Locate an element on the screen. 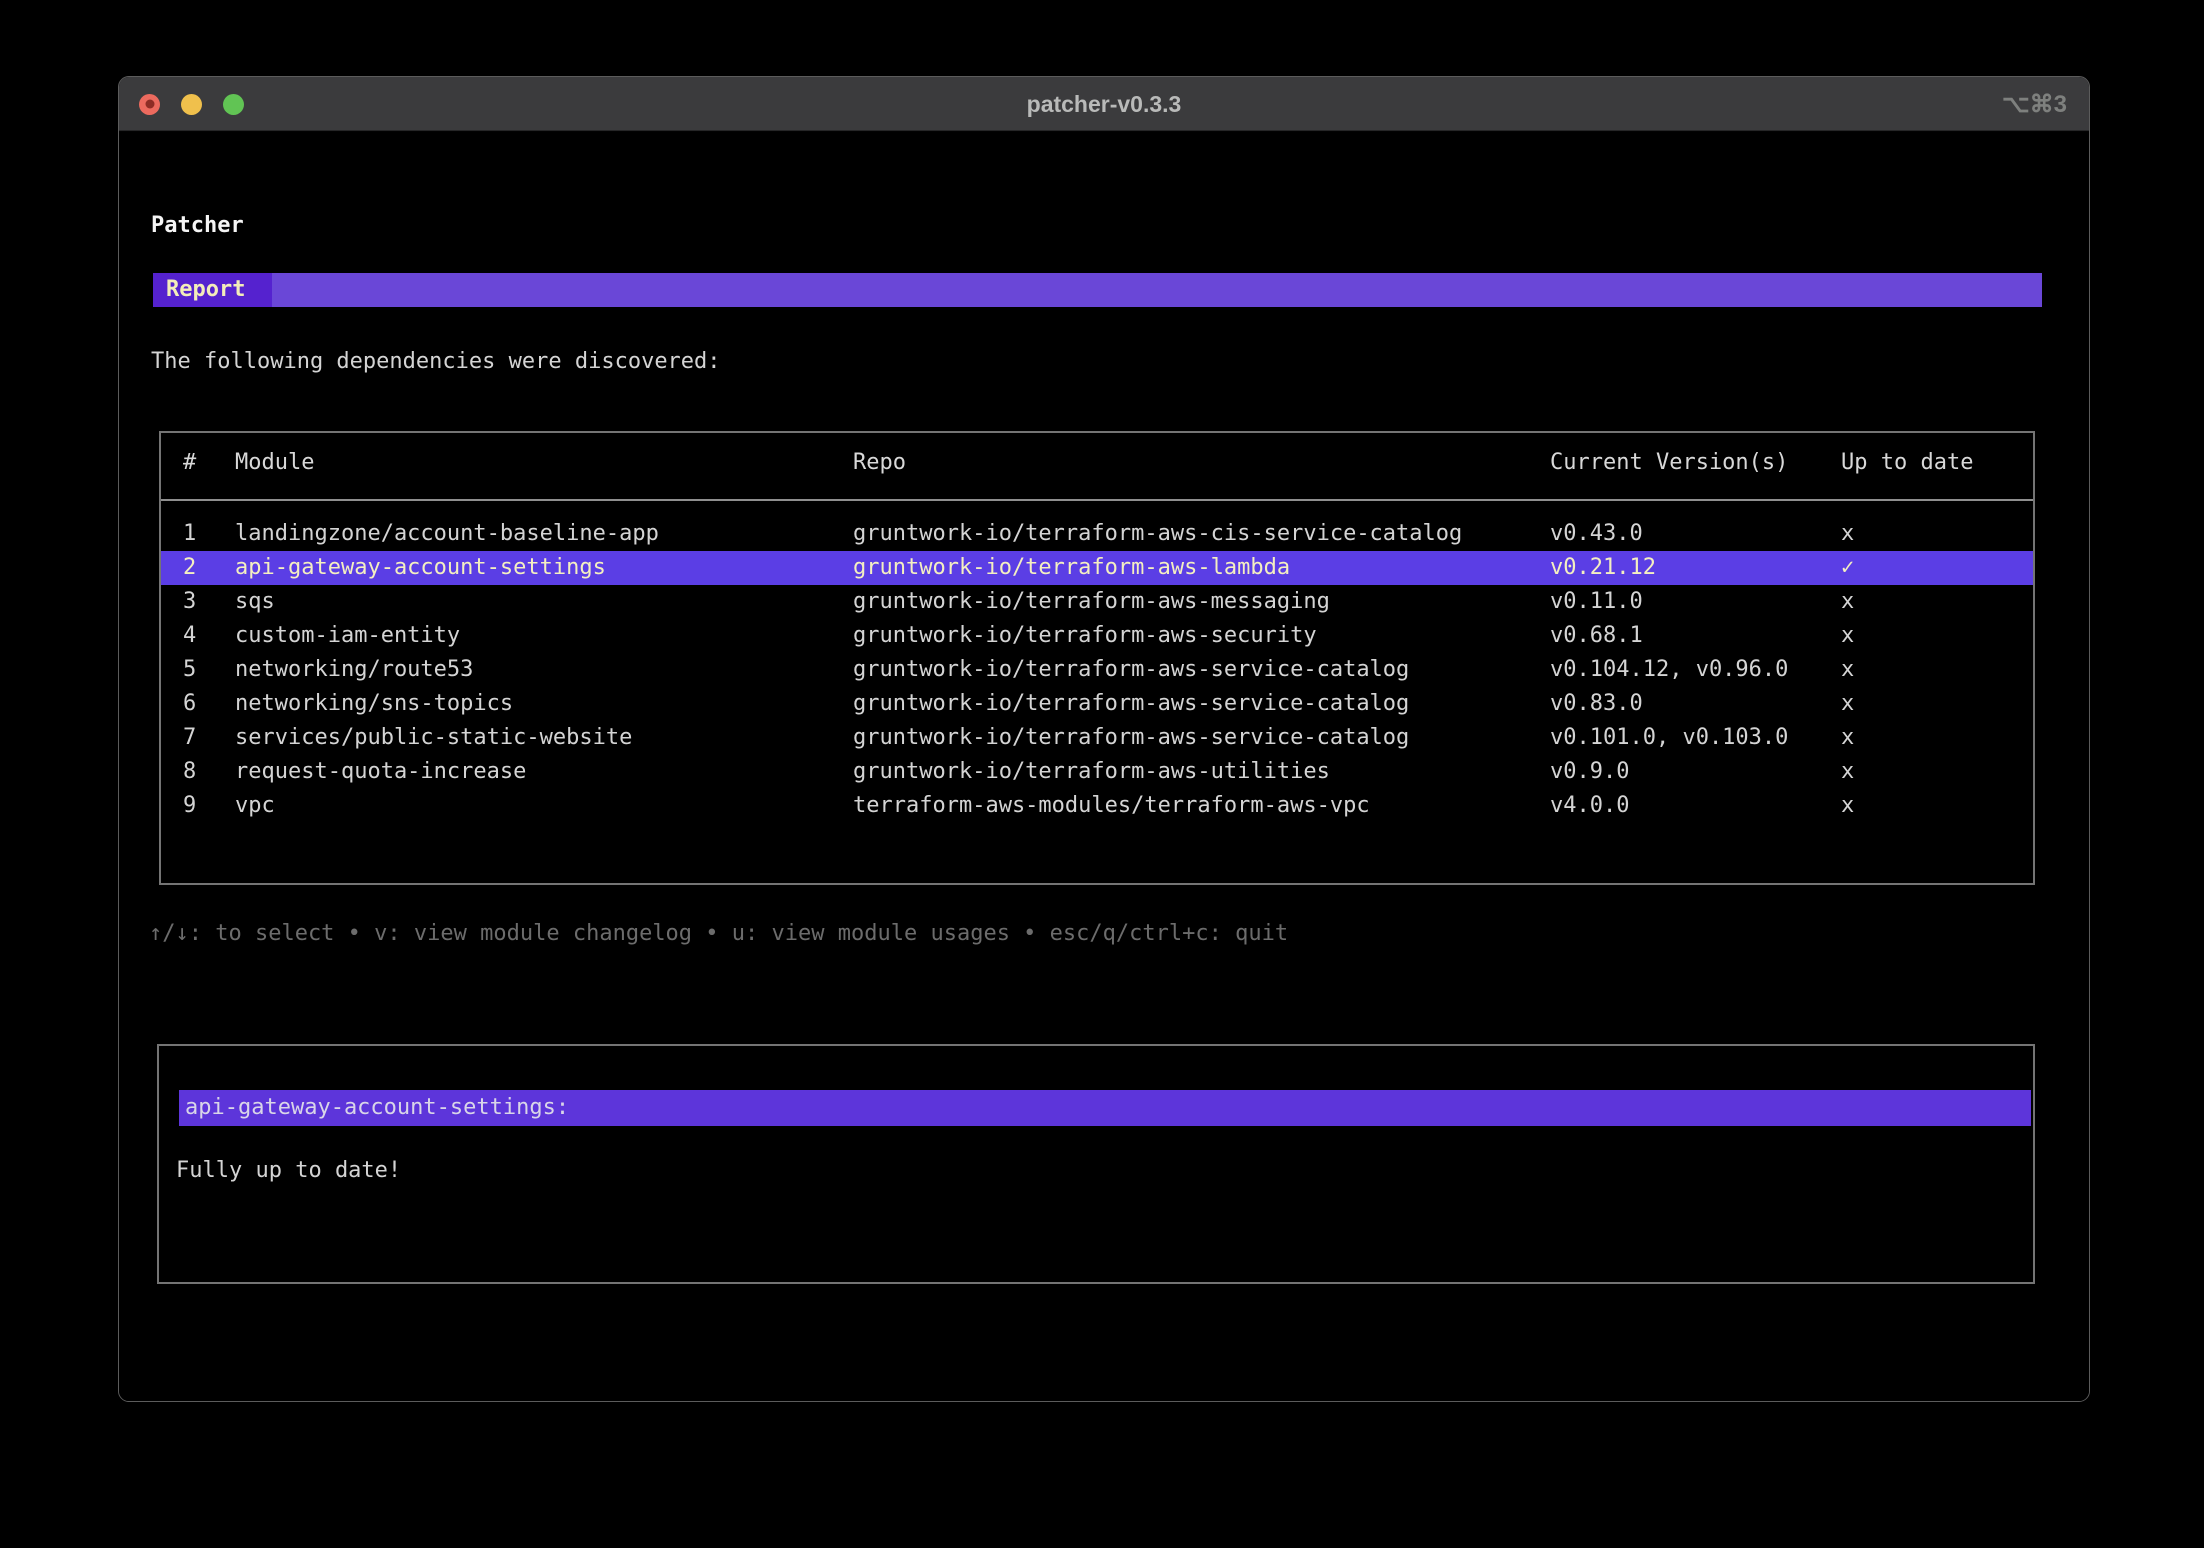 This screenshot has width=2204, height=1548. column-header-module: Module is located at coordinates (275, 462).